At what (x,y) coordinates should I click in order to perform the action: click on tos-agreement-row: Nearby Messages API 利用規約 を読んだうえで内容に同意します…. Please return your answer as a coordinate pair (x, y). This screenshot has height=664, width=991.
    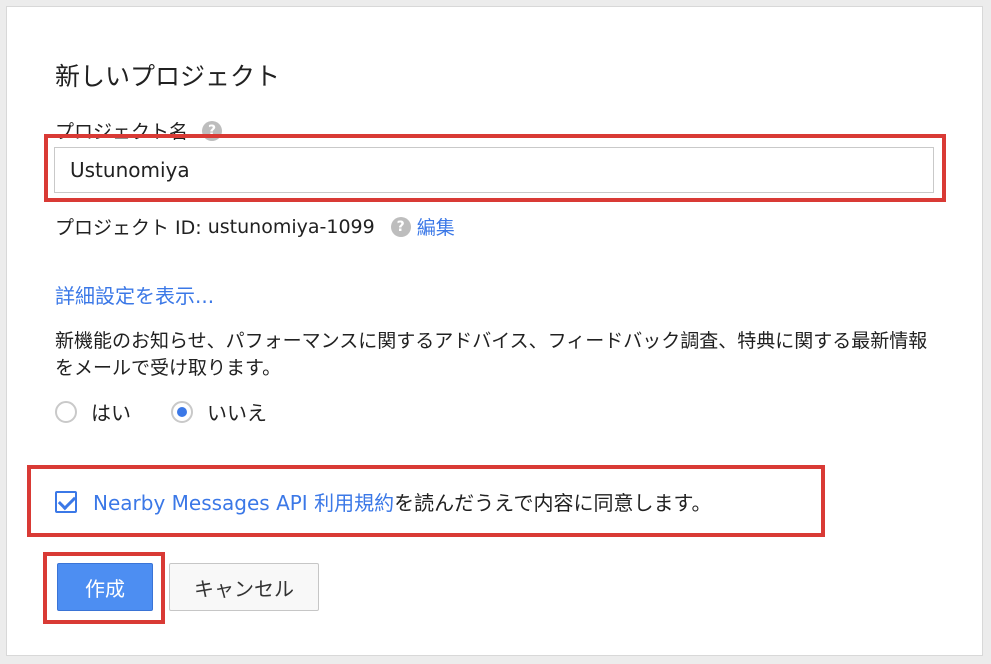
    Looking at the image, I should click on (383, 501).